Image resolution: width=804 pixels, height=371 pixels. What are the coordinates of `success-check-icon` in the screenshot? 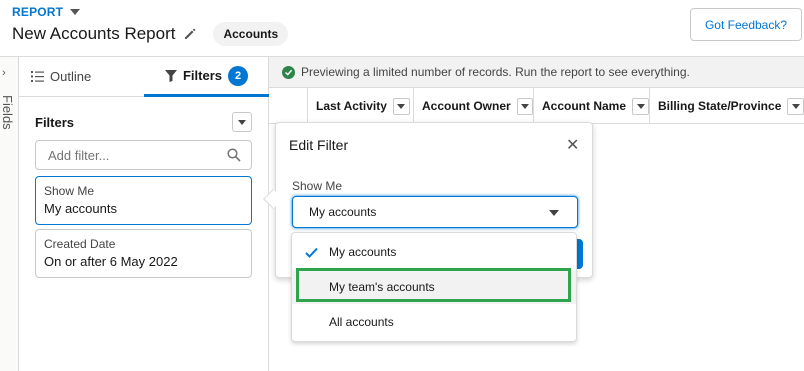 It's located at (288, 72).